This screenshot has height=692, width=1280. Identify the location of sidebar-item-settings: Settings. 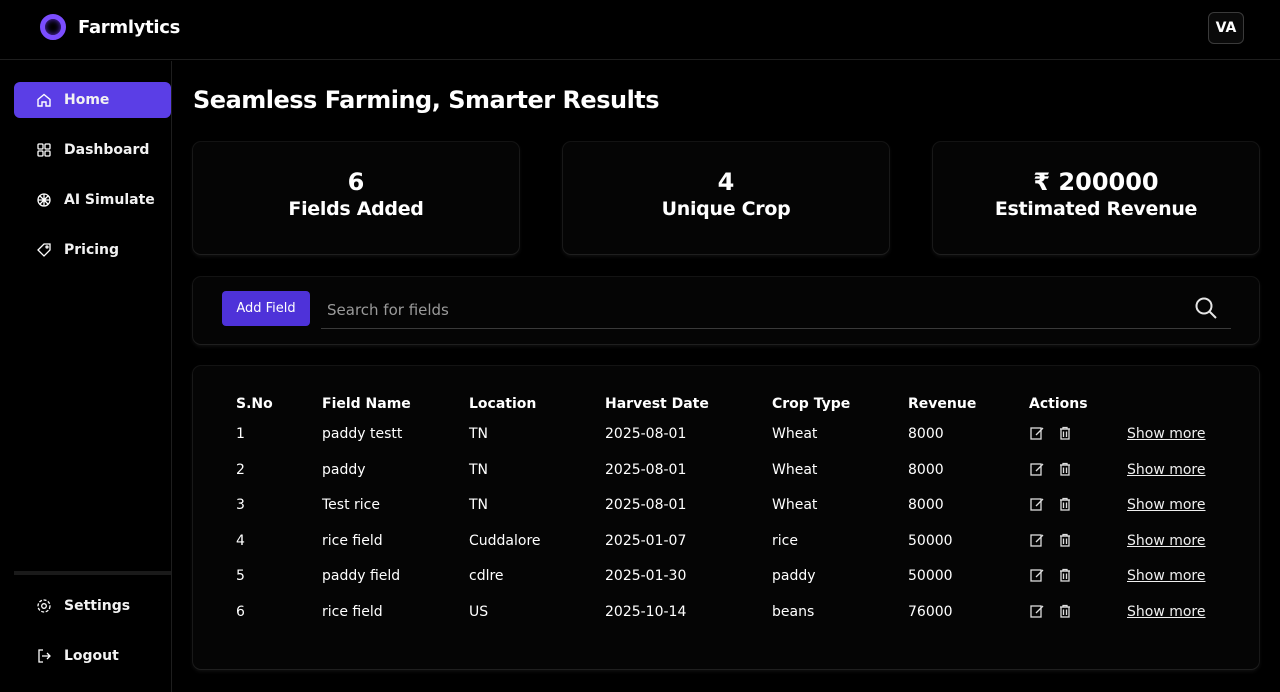
(92, 606).